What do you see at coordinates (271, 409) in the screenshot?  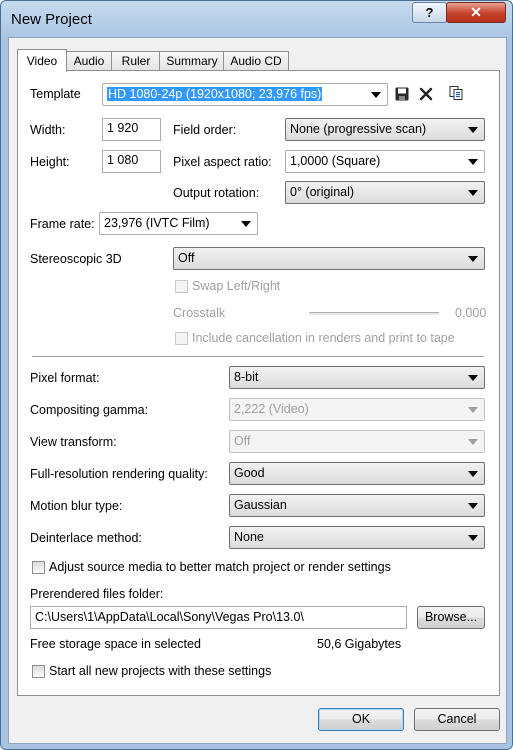 I see `compositing-gamma-value: 2,222 (Video)` at bounding box center [271, 409].